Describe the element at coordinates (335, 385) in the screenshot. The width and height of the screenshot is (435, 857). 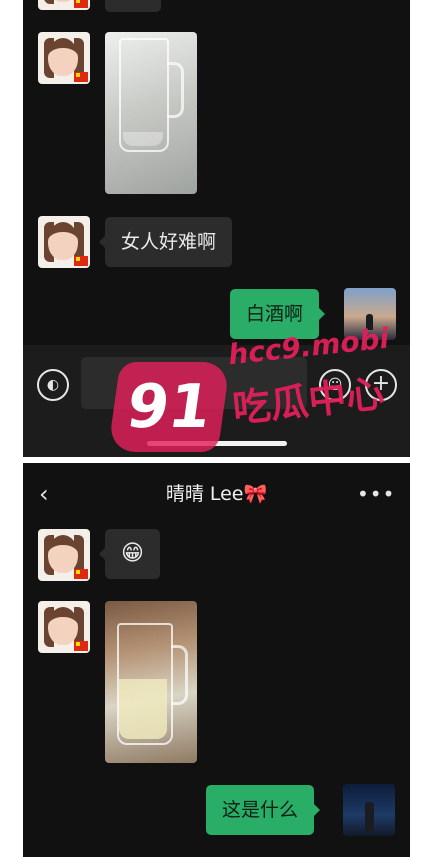
I see `emoji-icon: ☺` at that location.